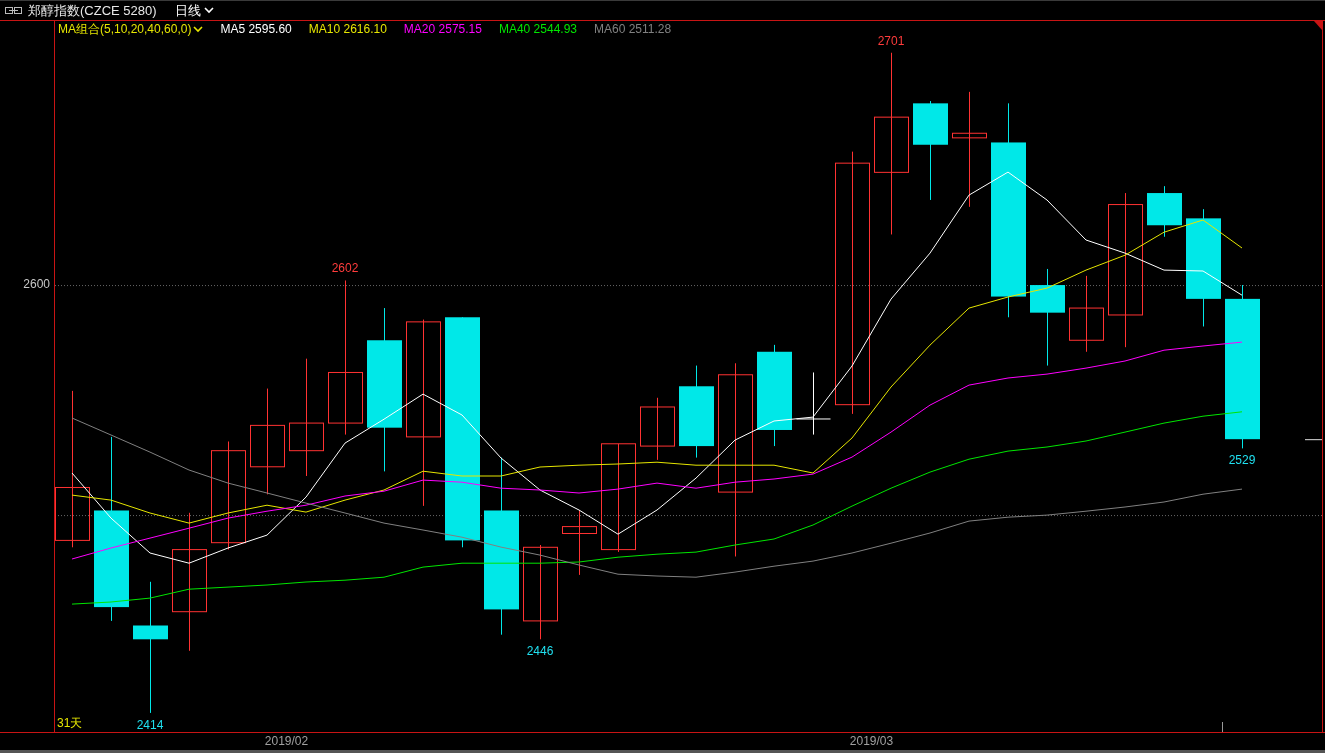  What do you see at coordinates (131, 29) in the screenshot?
I see `ma-selector: MA组合(5,10,20,40,60,0)` at bounding box center [131, 29].